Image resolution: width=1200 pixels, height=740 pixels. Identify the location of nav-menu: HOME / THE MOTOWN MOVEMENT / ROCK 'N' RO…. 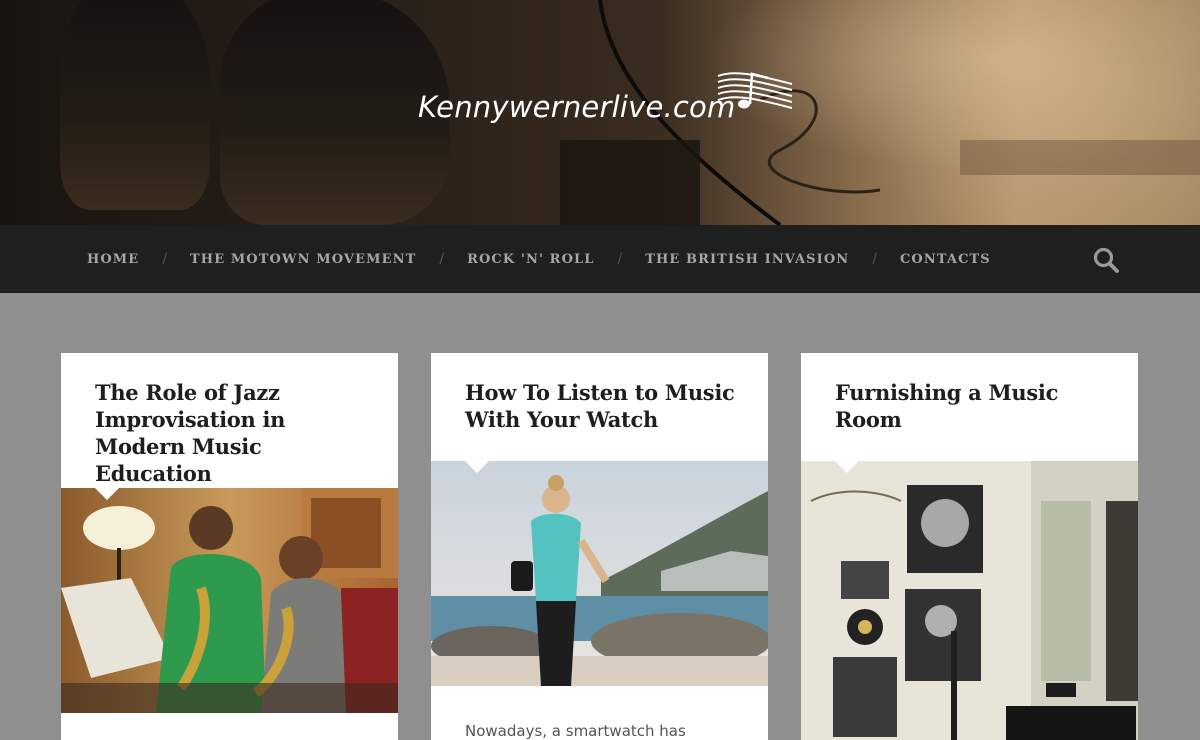
(539, 259).